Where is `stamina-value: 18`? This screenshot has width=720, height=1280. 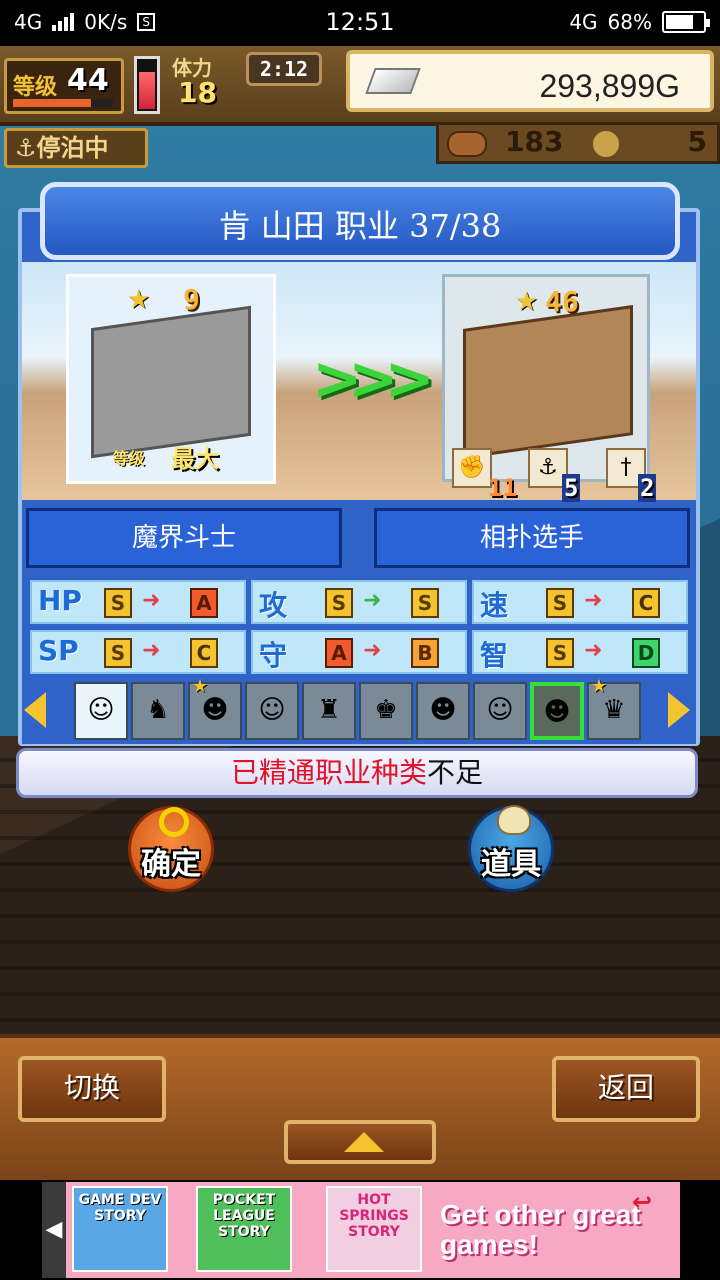
stamina-value: 18 is located at coordinates (197, 92).